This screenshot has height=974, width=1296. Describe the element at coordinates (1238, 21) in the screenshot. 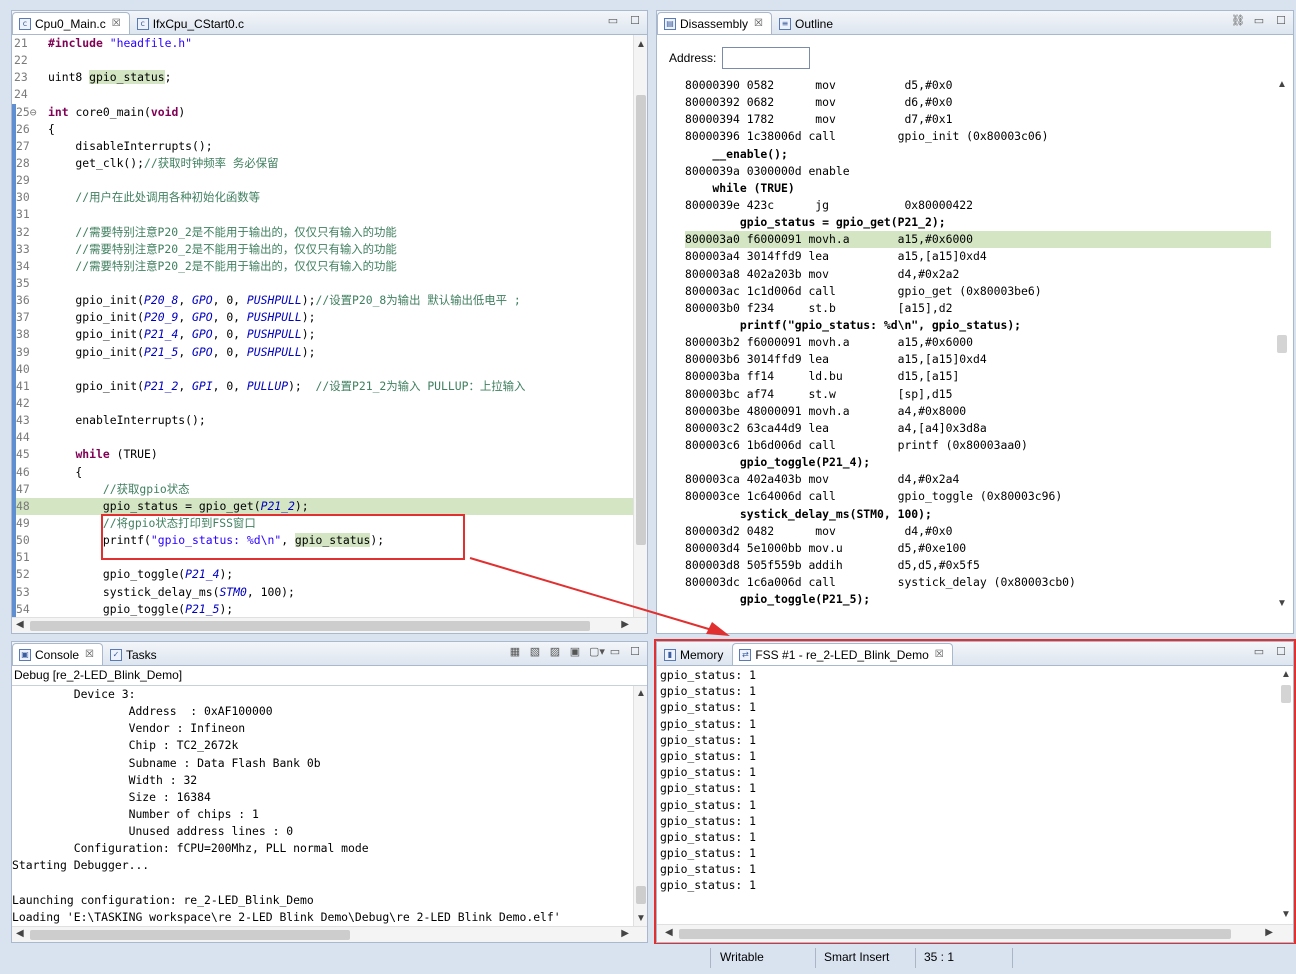

I see `link-icon: ⛓` at that location.